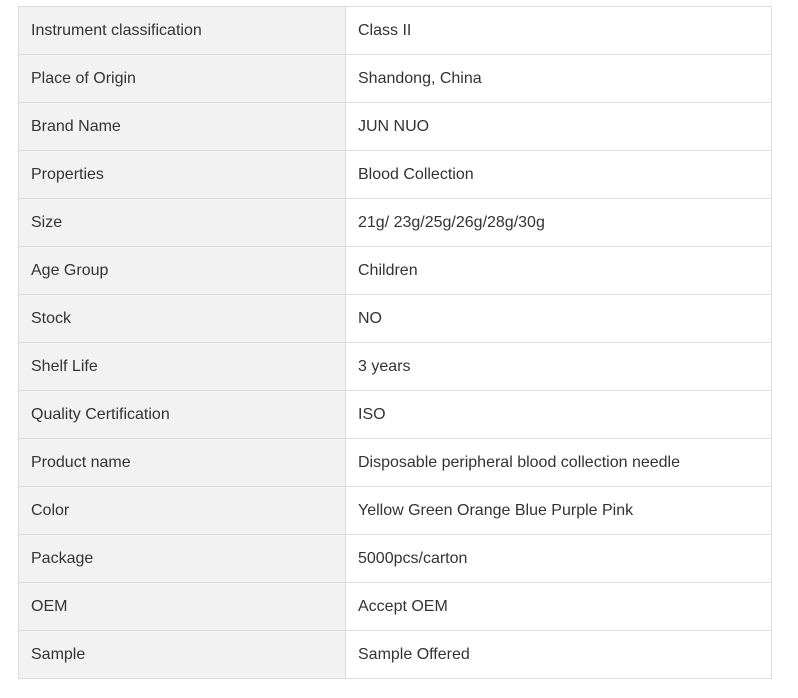 The height and width of the screenshot is (698, 798). Describe the element at coordinates (182, 606) in the screenshot. I see `spec-label: OEM` at that location.